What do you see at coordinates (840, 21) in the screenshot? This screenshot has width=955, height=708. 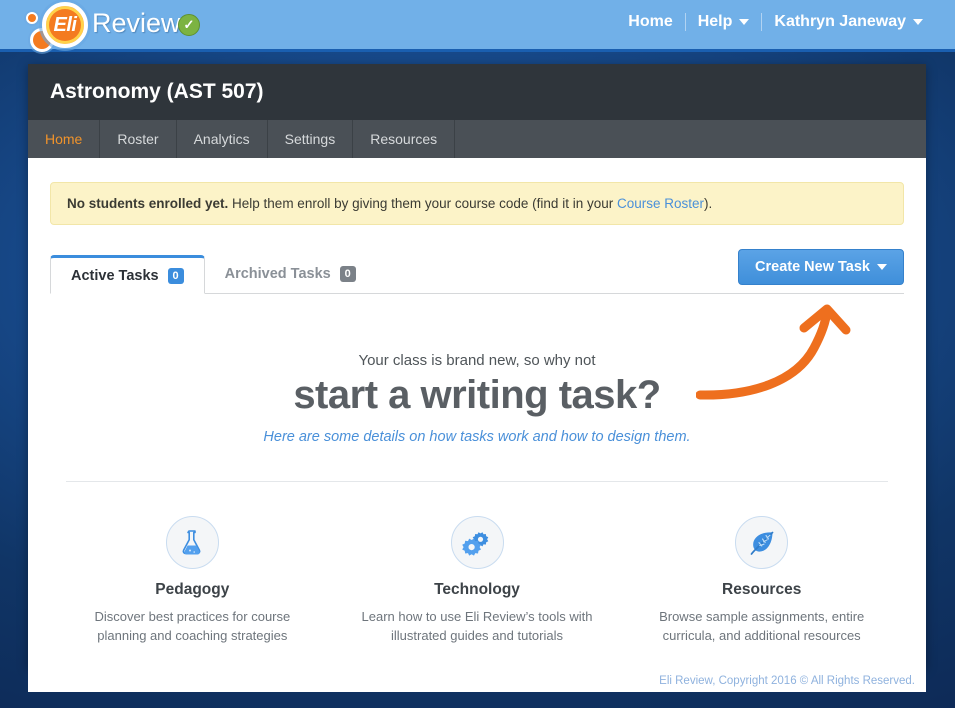 I see `top-nav-user-label: Kathryn Janeway` at bounding box center [840, 21].